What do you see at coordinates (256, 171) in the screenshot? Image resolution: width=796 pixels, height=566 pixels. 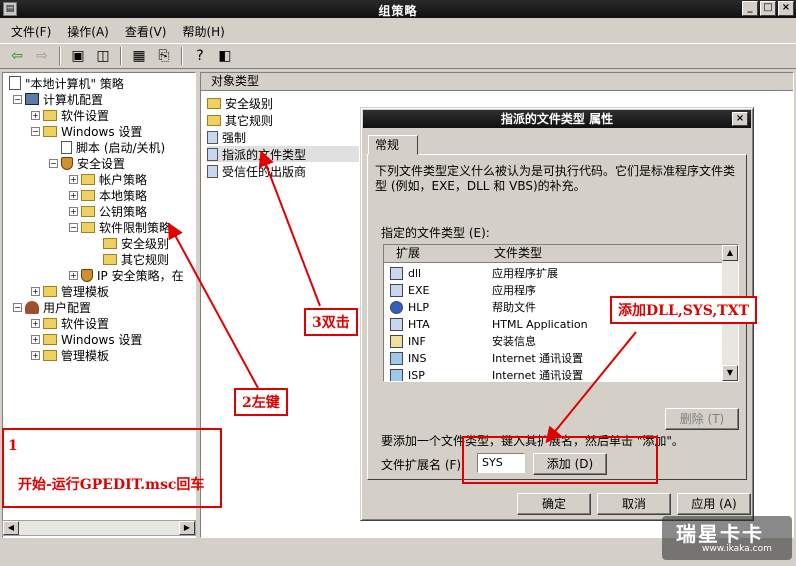 I see `object-item-trusted-publishers: 受信任的出版商` at bounding box center [256, 171].